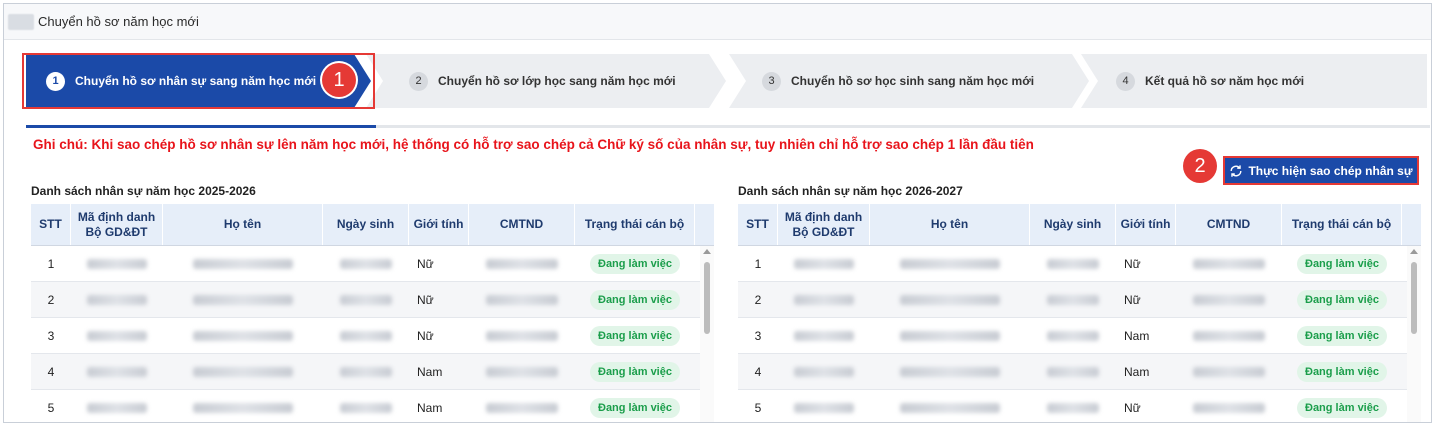 The width and height of the screenshot is (1435, 426). What do you see at coordinates (546, 81) in the screenshot?
I see `step-2: 2 Chuyển hồ sơ lớp học sang năm học mới` at bounding box center [546, 81].